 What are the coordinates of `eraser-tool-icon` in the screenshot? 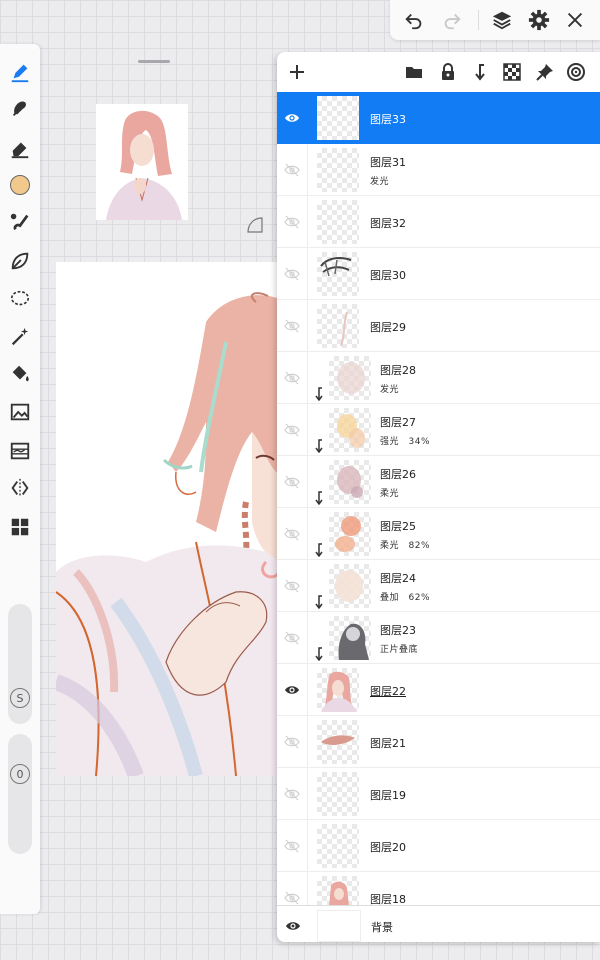 It's located at (20, 148).